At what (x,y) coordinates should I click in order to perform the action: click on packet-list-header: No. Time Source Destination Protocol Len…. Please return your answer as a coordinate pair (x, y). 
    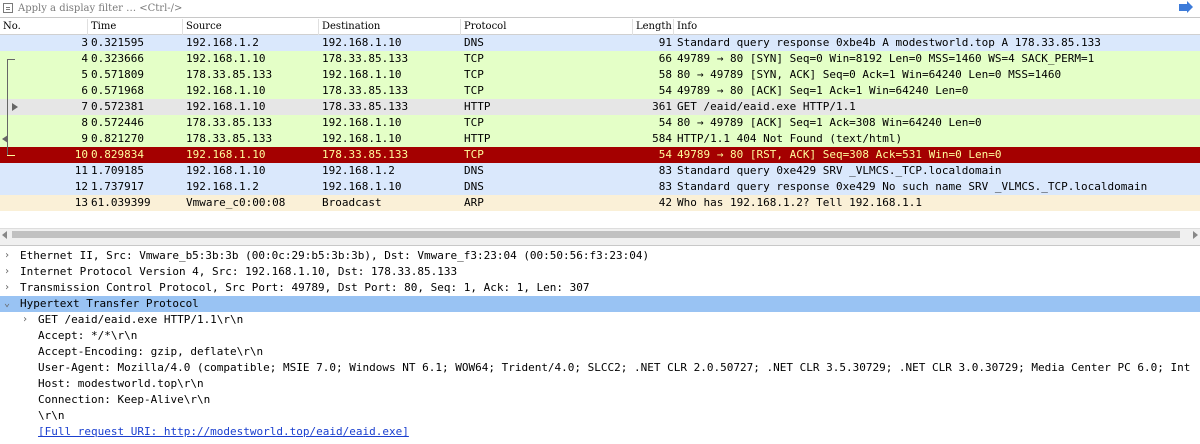
    Looking at the image, I should click on (600, 27).